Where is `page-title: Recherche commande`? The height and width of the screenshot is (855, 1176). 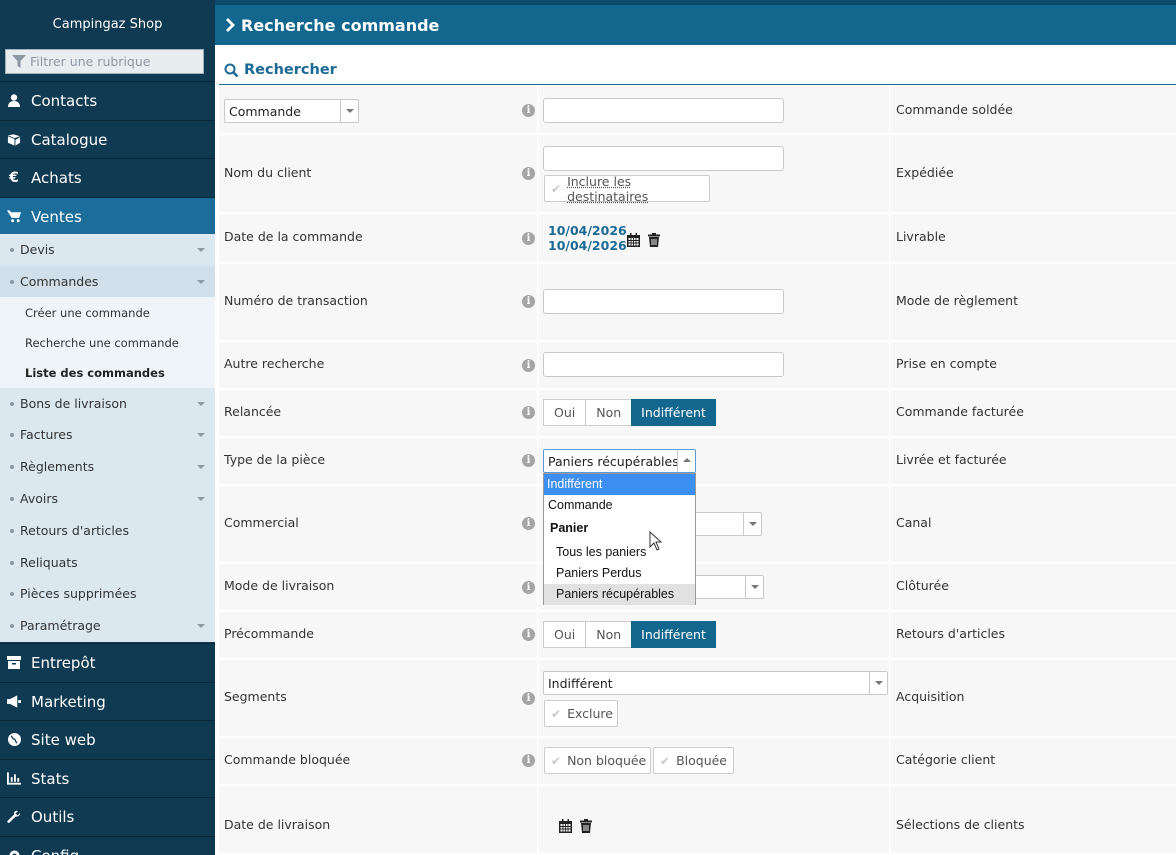 page-title: Recherche commande is located at coordinates (340, 25).